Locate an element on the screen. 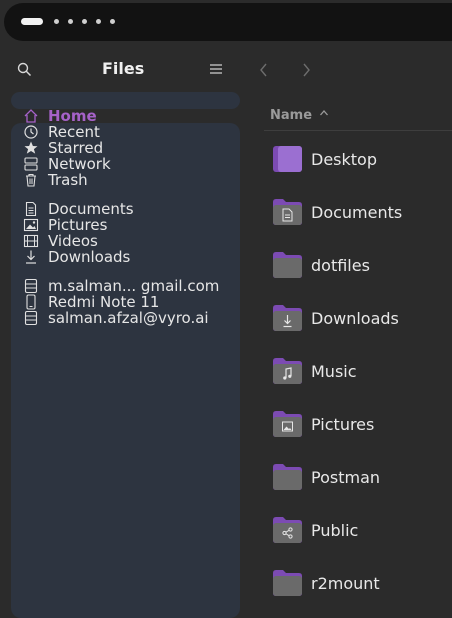 This screenshot has width=452, height=618. sidebar-item-network: Network is located at coordinates (66, 164).